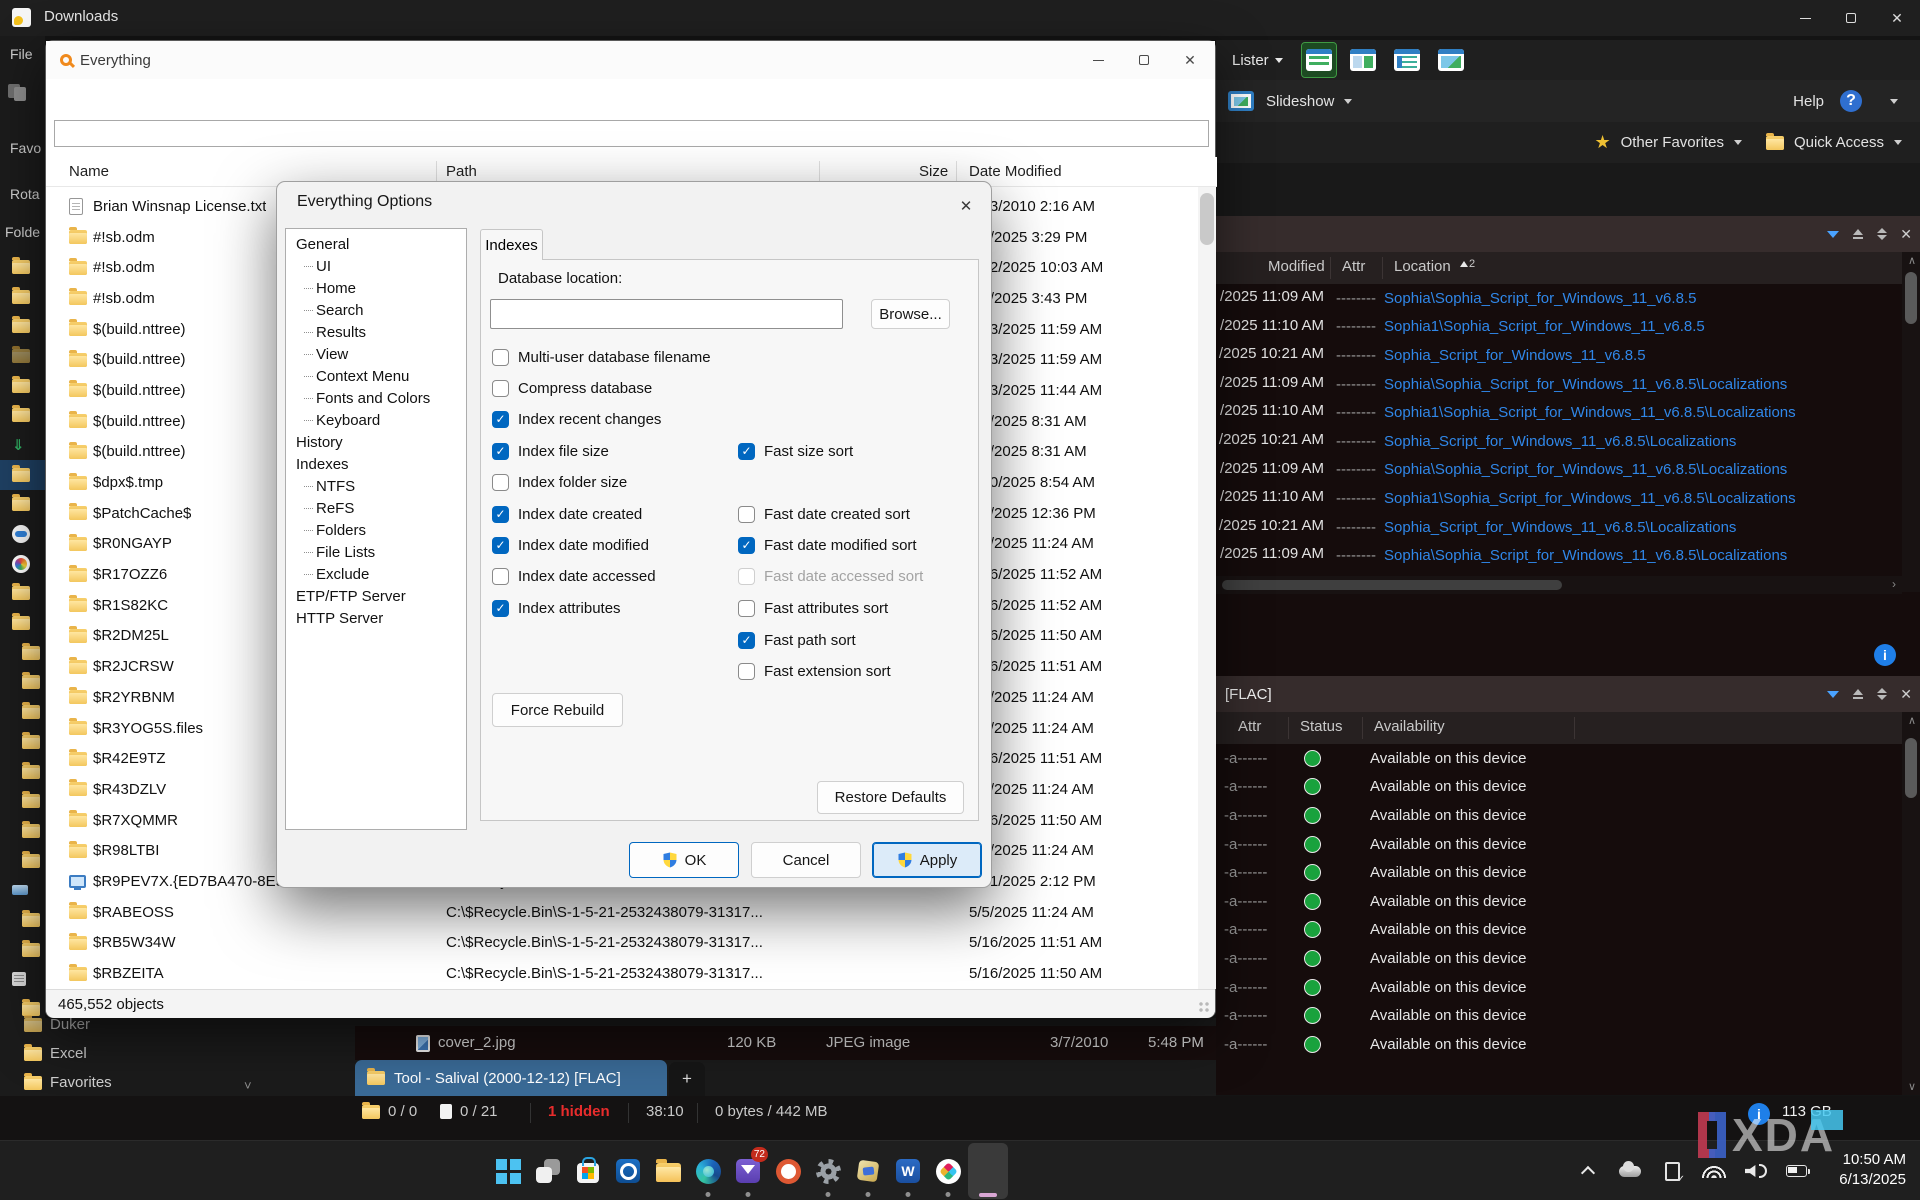  Describe the element at coordinates (1851, 18) in the screenshot. I see `maximize-icon` at that location.